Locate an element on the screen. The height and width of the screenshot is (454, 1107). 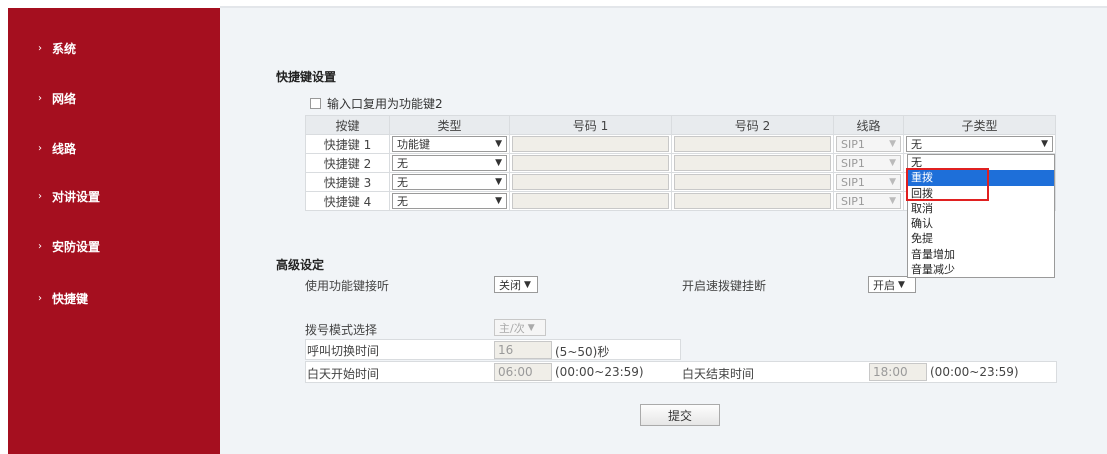
input-reuse-checkbox-row: 输入口复用为功能键2 is located at coordinates (376, 103).